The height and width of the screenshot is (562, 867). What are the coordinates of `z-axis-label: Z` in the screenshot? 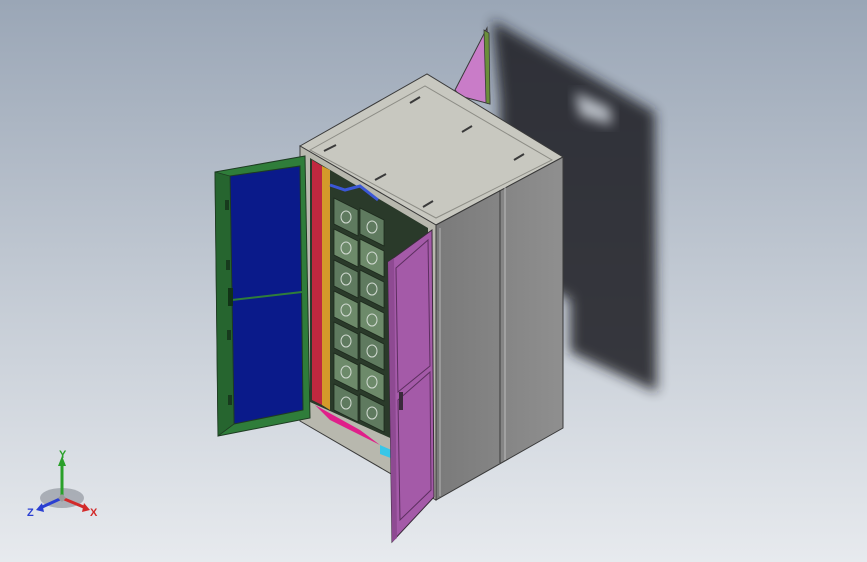 It's located at (30, 513).